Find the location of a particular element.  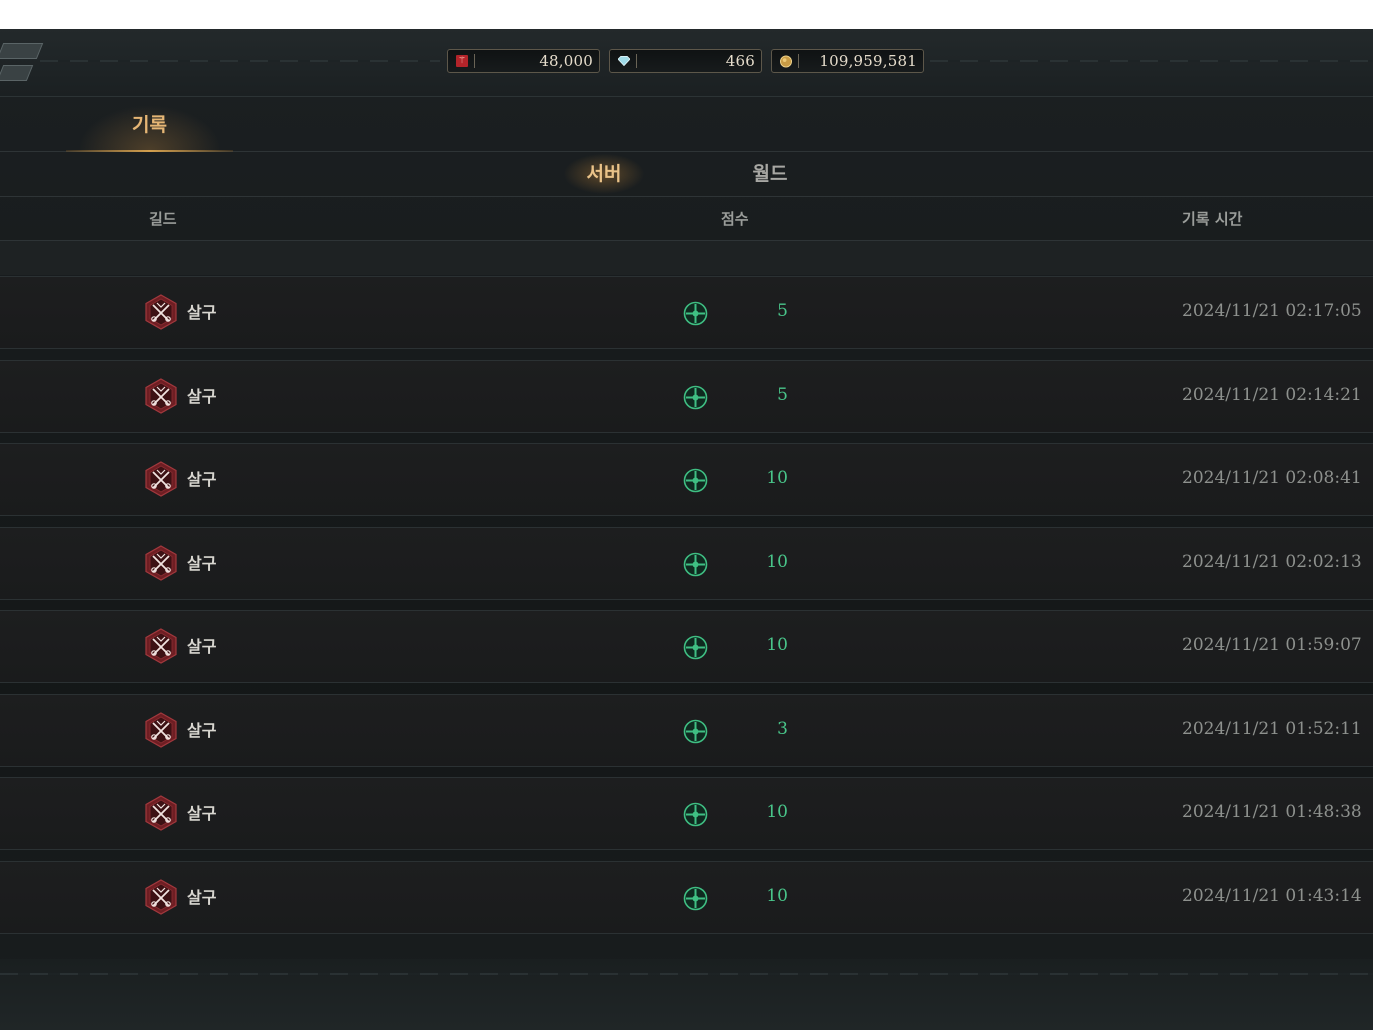

currency-red-crystal-value: 48,000 is located at coordinates (566, 61).